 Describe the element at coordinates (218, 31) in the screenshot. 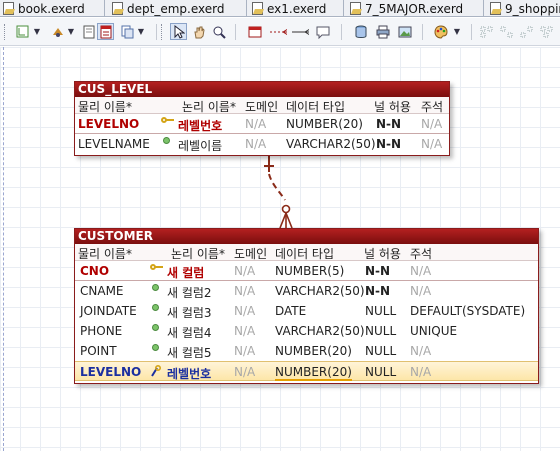

I see `zoom-icon` at that location.